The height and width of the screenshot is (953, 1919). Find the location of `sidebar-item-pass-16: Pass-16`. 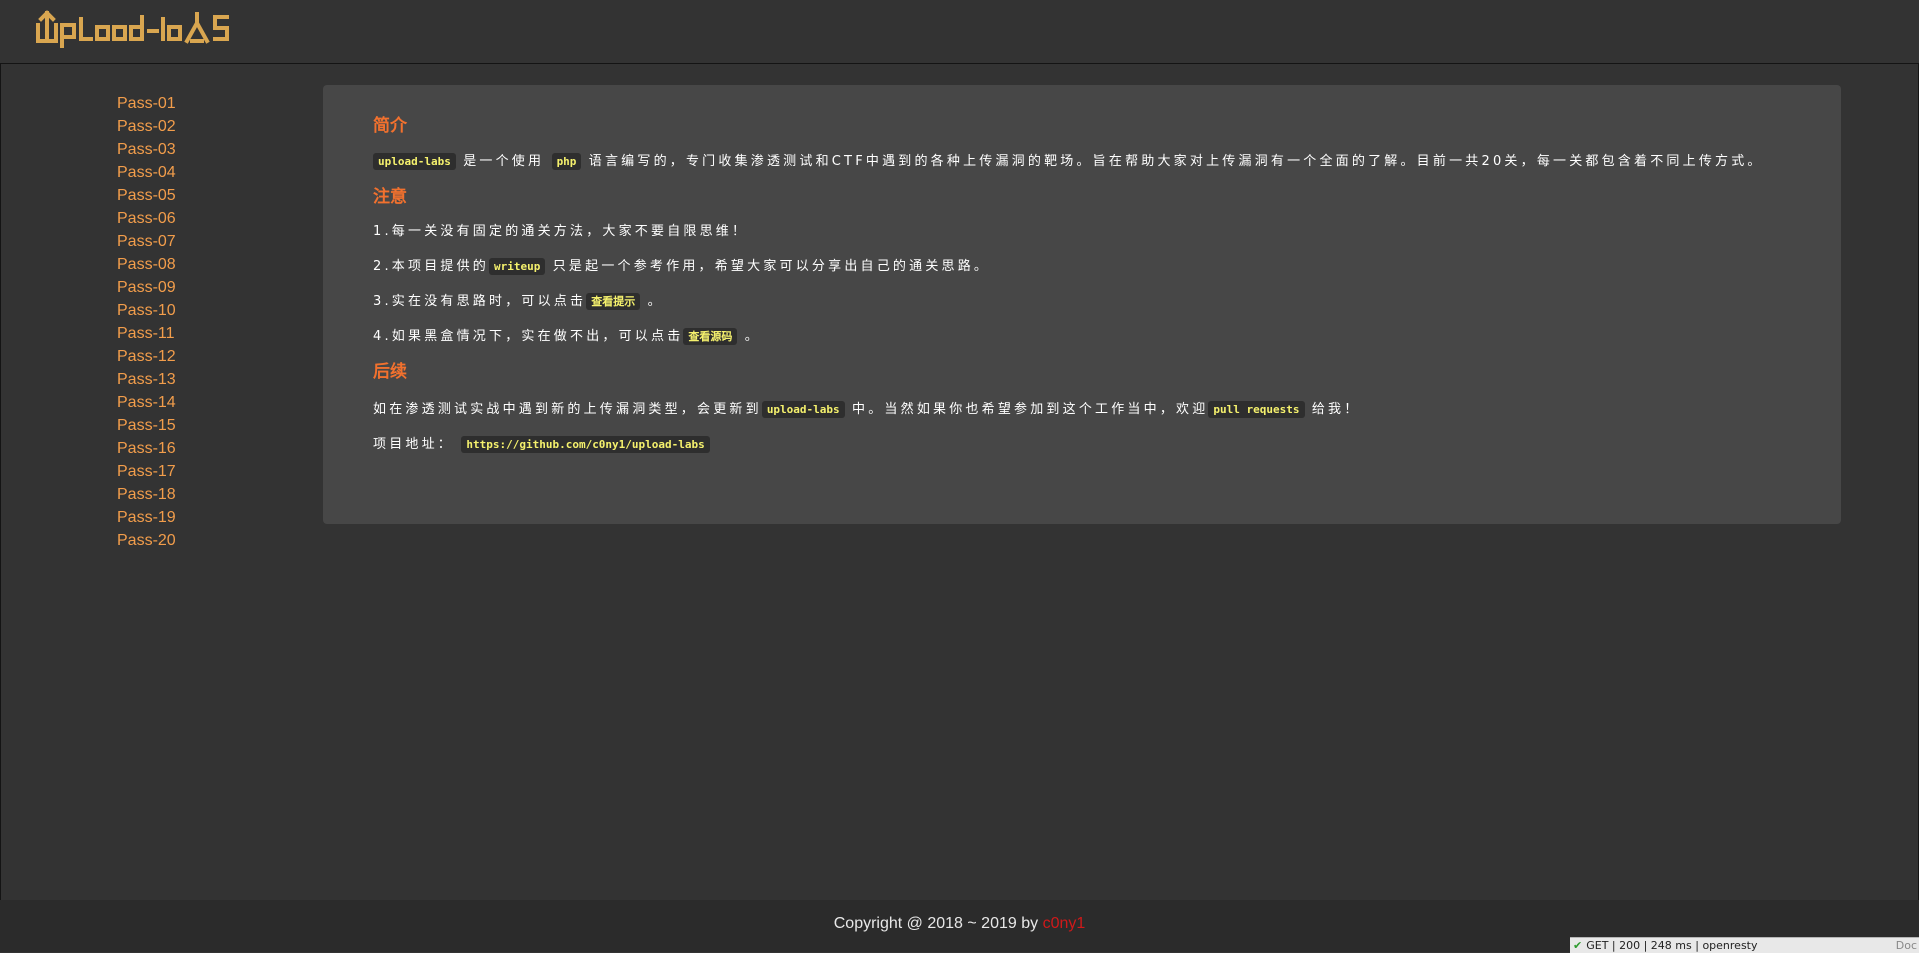

sidebar-item-pass-16: Pass-16 is located at coordinates (217, 448).